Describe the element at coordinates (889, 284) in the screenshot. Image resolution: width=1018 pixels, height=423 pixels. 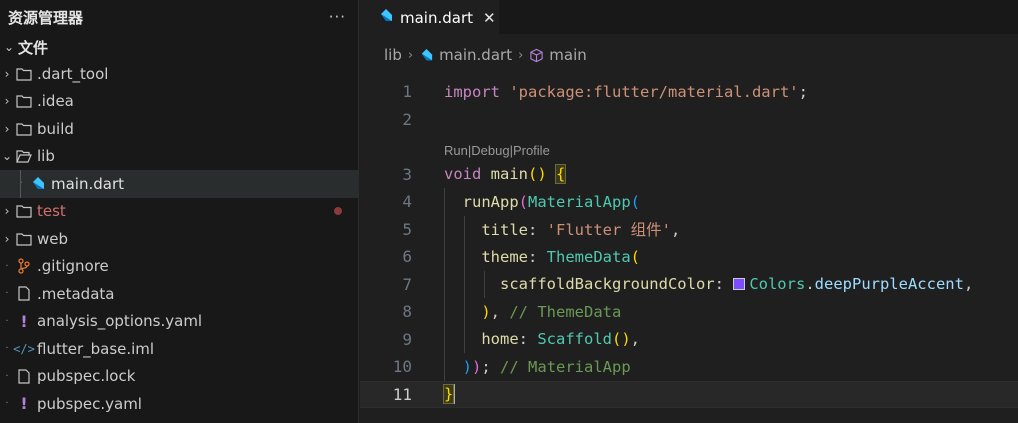
I see `member: deepPurpleAccent` at that location.